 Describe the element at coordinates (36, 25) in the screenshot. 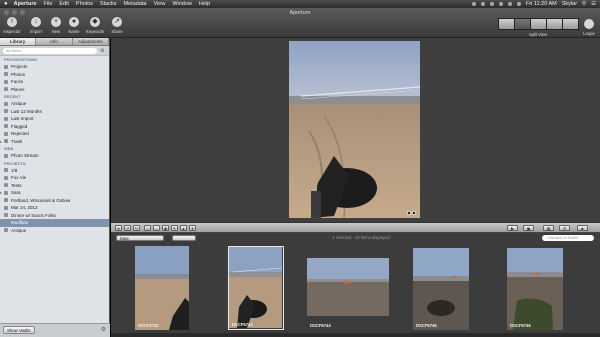

I see `import-button: ↓ Import` at that location.